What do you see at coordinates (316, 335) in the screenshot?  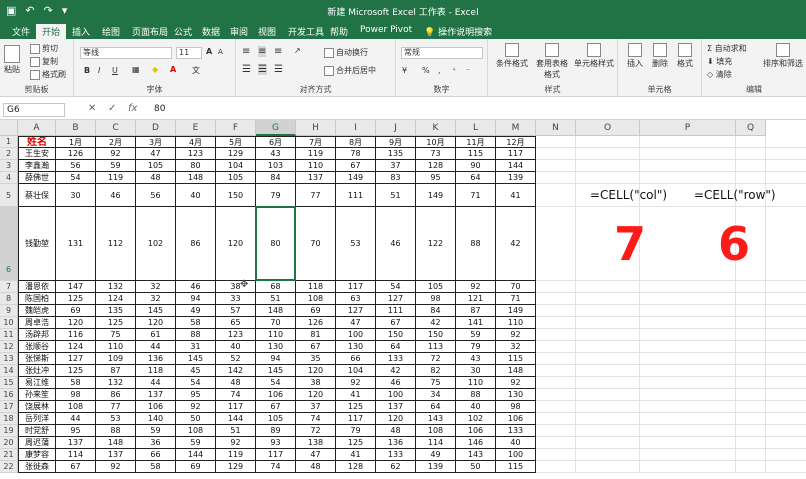 I see `value-cell: 81` at bounding box center [316, 335].